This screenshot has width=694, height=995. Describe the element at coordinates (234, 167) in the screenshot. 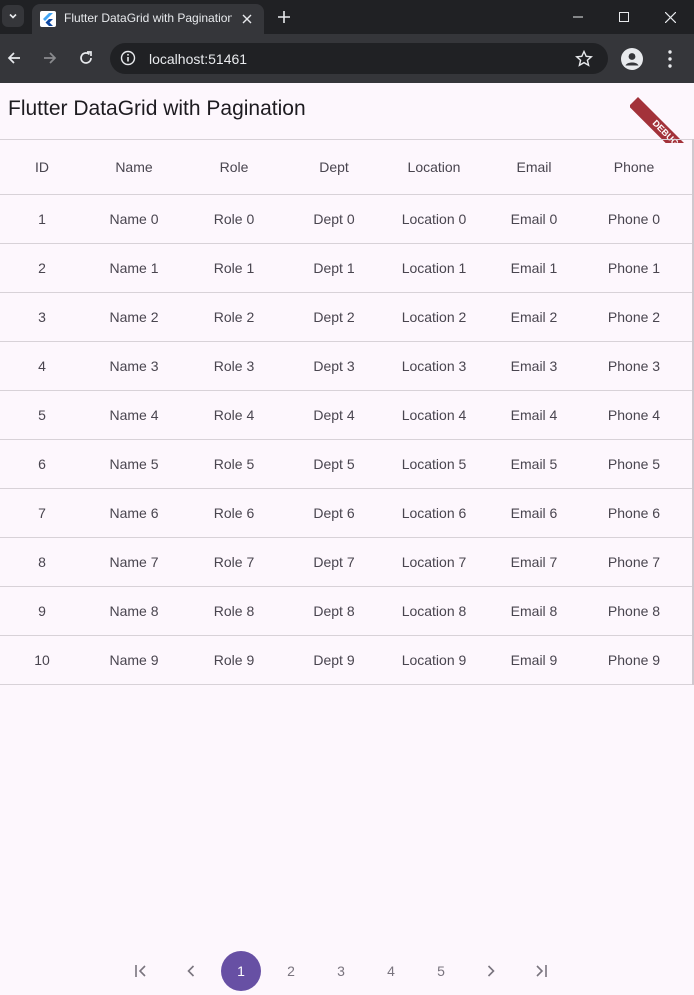

I see `column-header-role: Role` at that location.